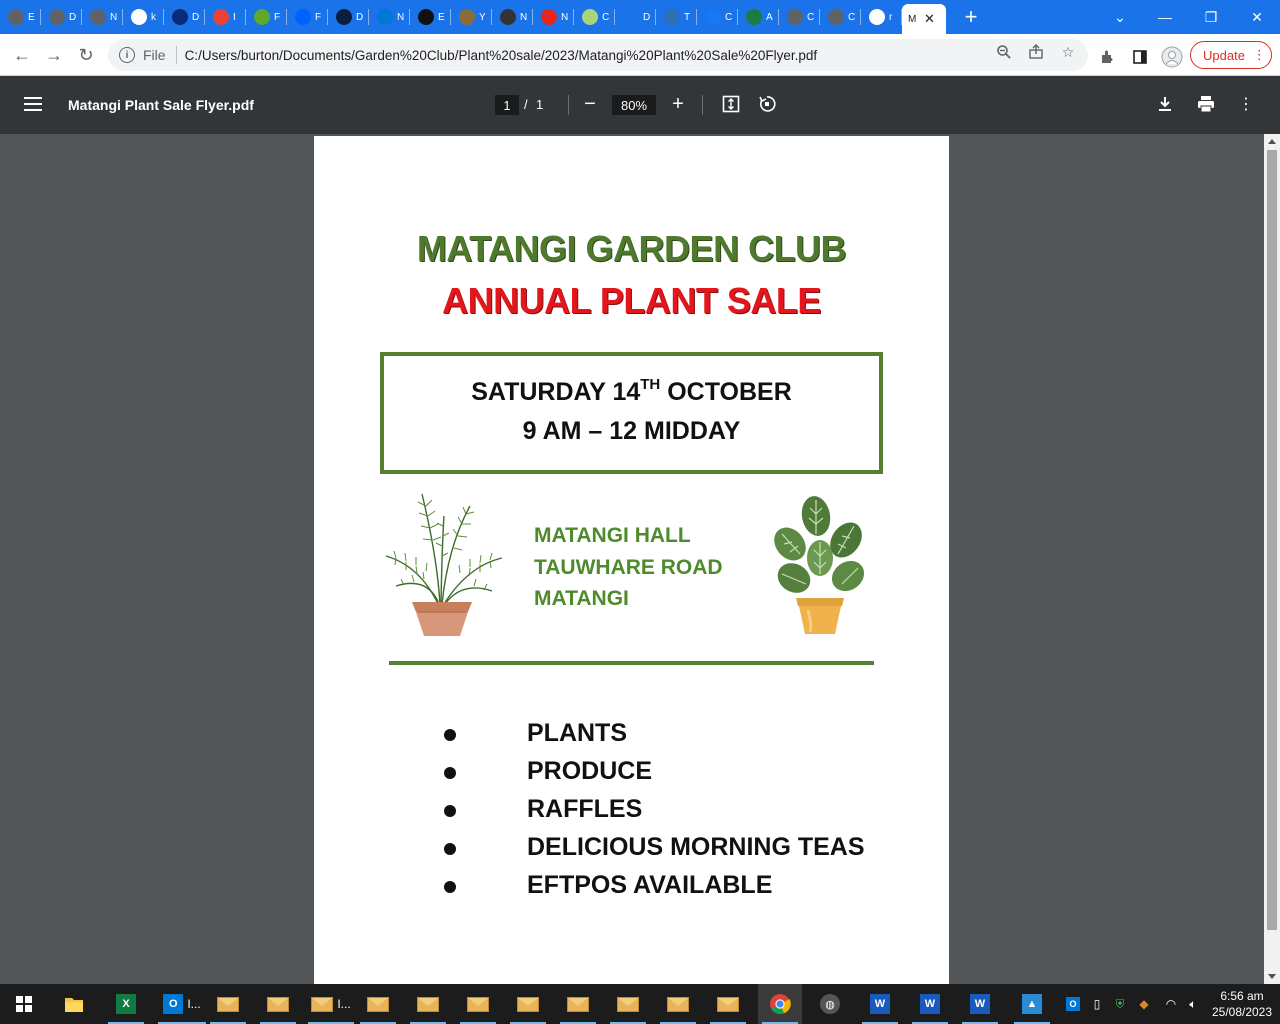  Describe the element at coordinates (767, 104) in the screenshot. I see `rotate-icon` at that location.